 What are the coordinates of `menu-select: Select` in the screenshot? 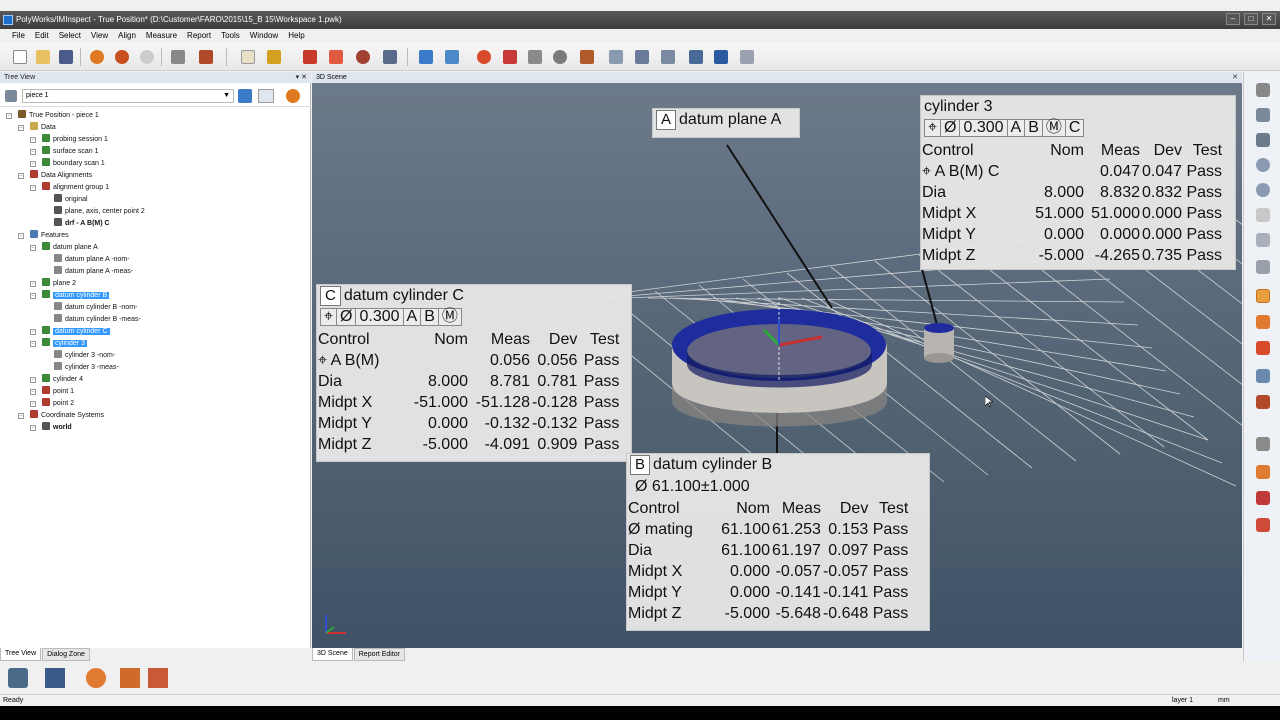 It's located at (70, 36).